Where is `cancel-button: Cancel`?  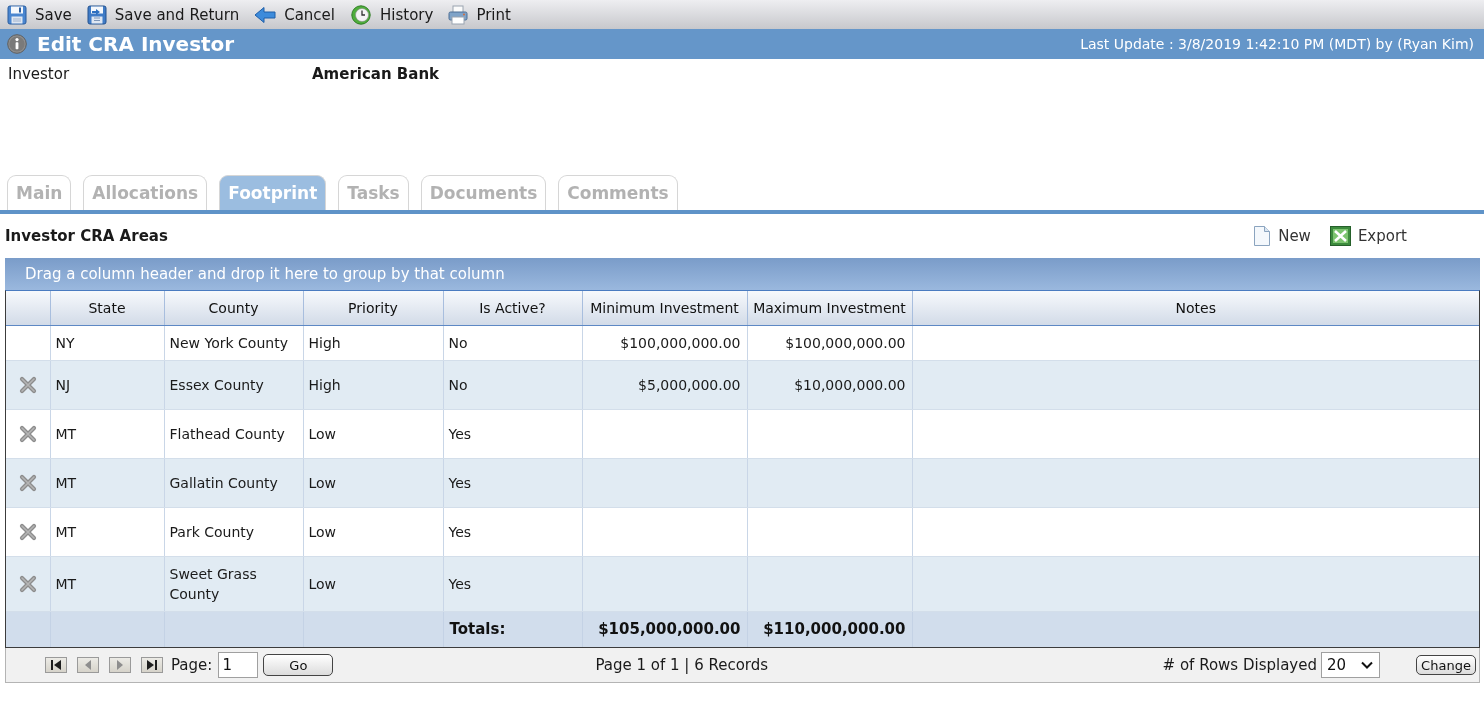
cancel-button: Cancel is located at coordinates (294, 14).